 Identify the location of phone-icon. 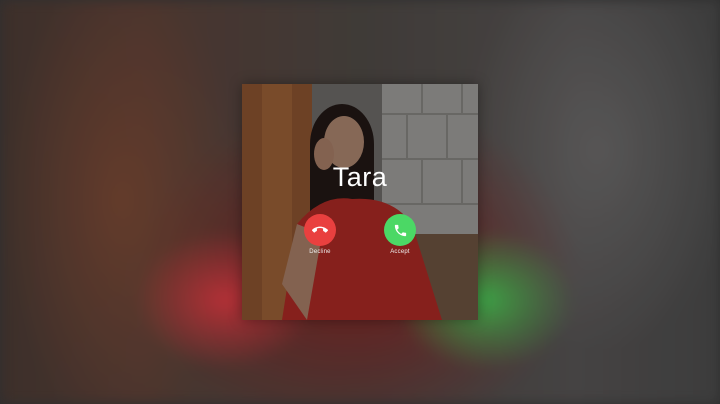
(400, 230).